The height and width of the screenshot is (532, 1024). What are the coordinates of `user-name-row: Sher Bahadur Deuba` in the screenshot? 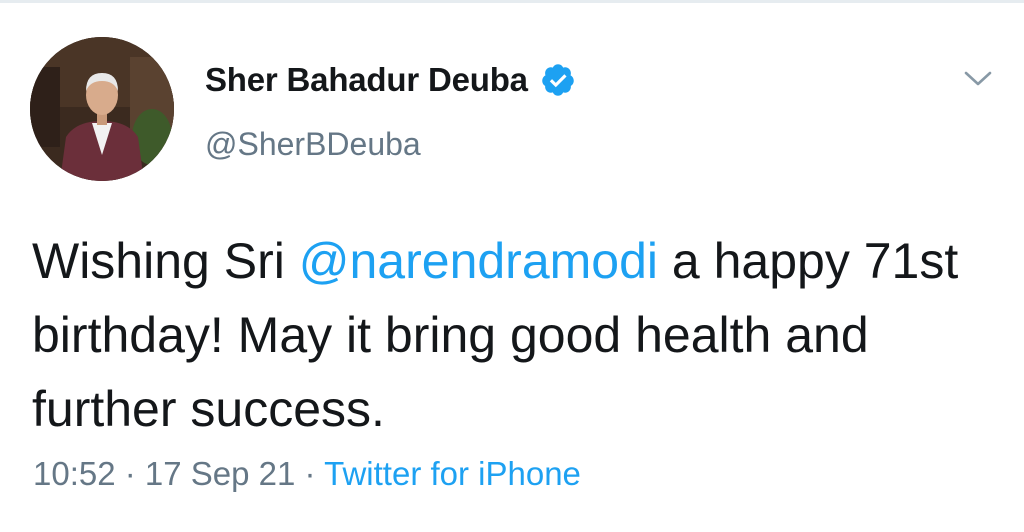 It's located at (390, 80).